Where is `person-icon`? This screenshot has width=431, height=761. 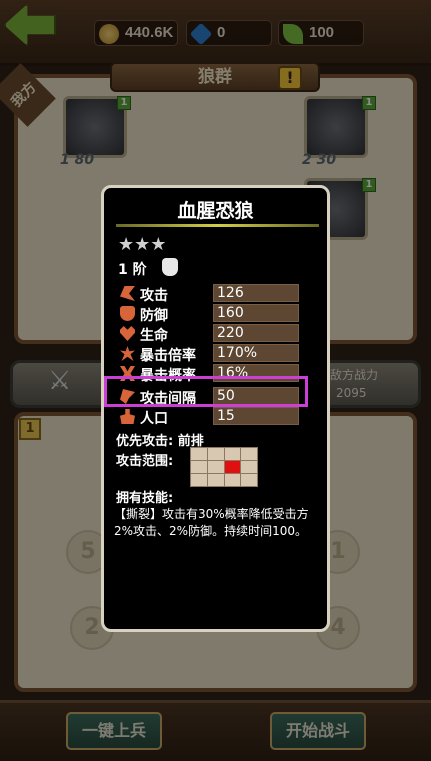 person-icon is located at coordinates (127, 416).